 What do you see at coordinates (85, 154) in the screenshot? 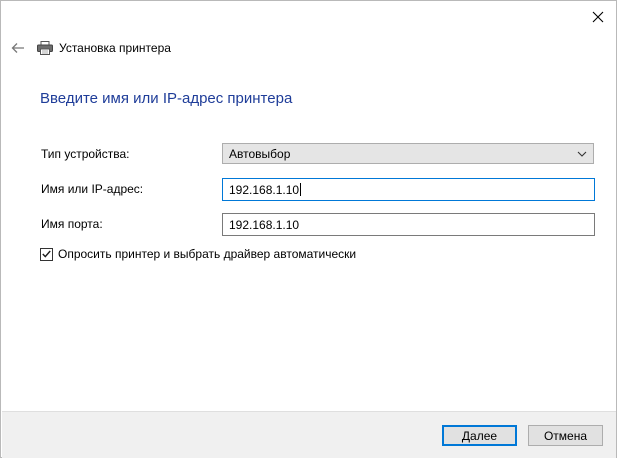
I see `device-type-label: Тип устройства:` at bounding box center [85, 154].